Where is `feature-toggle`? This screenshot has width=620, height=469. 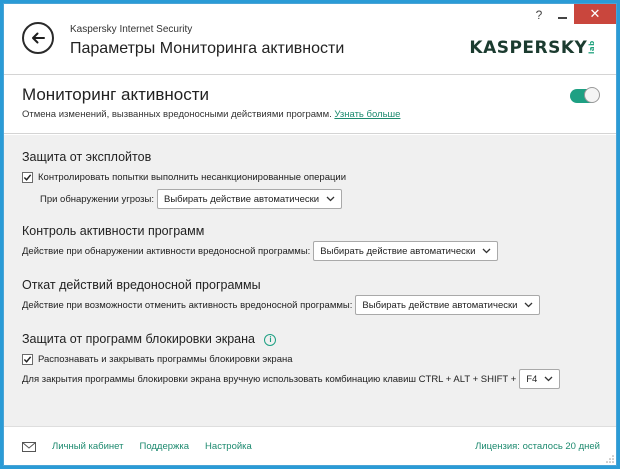 feature-toggle is located at coordinates (585, 95).